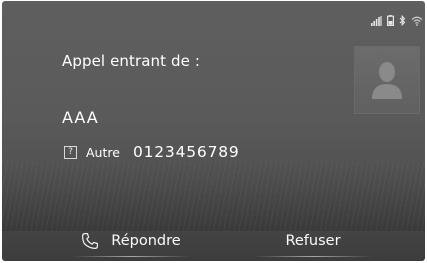  What do you see at coordinates (103, 152) in the screenshot?
I see `number-type-label: Autre` at bounding box center [103, 152].